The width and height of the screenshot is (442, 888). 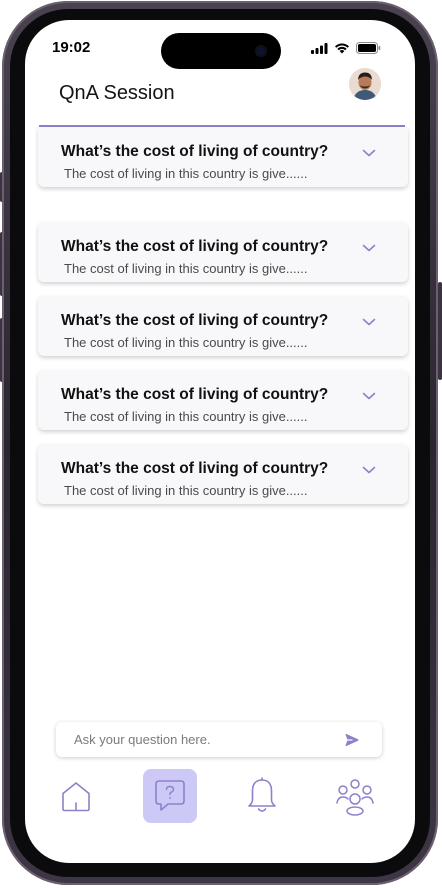 I want to click on ask-question-input, so click(x=199, y=739).